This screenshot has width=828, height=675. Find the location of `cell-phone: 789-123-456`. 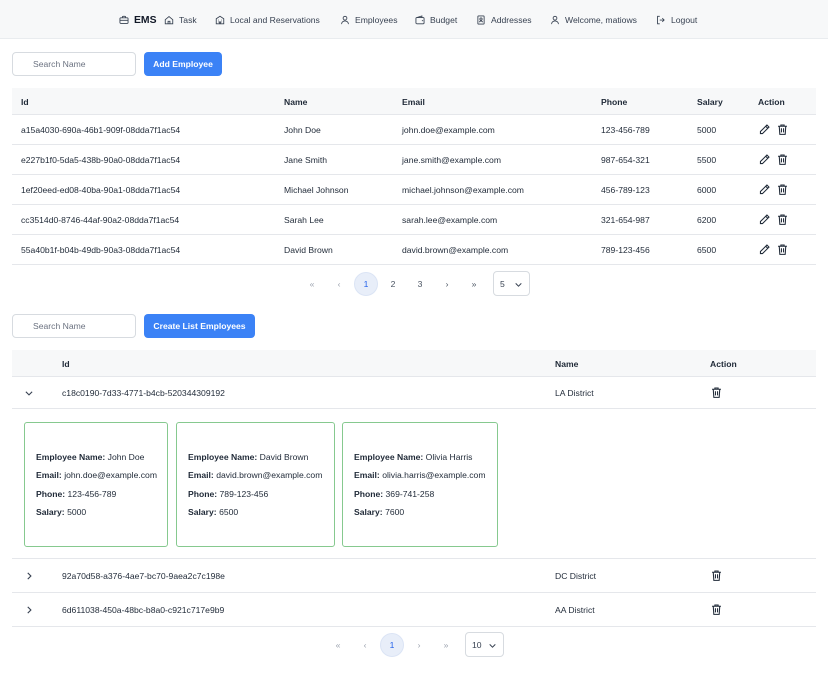

cell-phone: 789-123-456 is located at coordinates (625, 250).